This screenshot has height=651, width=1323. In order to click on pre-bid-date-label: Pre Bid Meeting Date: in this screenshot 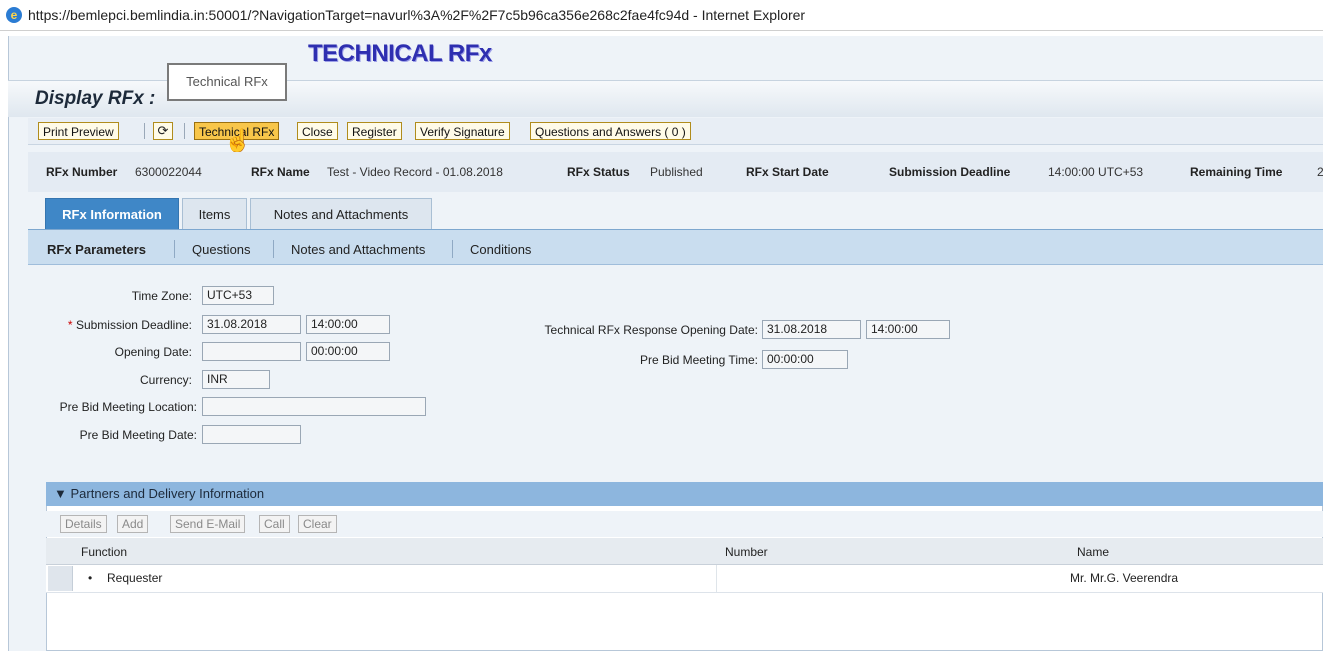, I will do `click(138, 435)`.